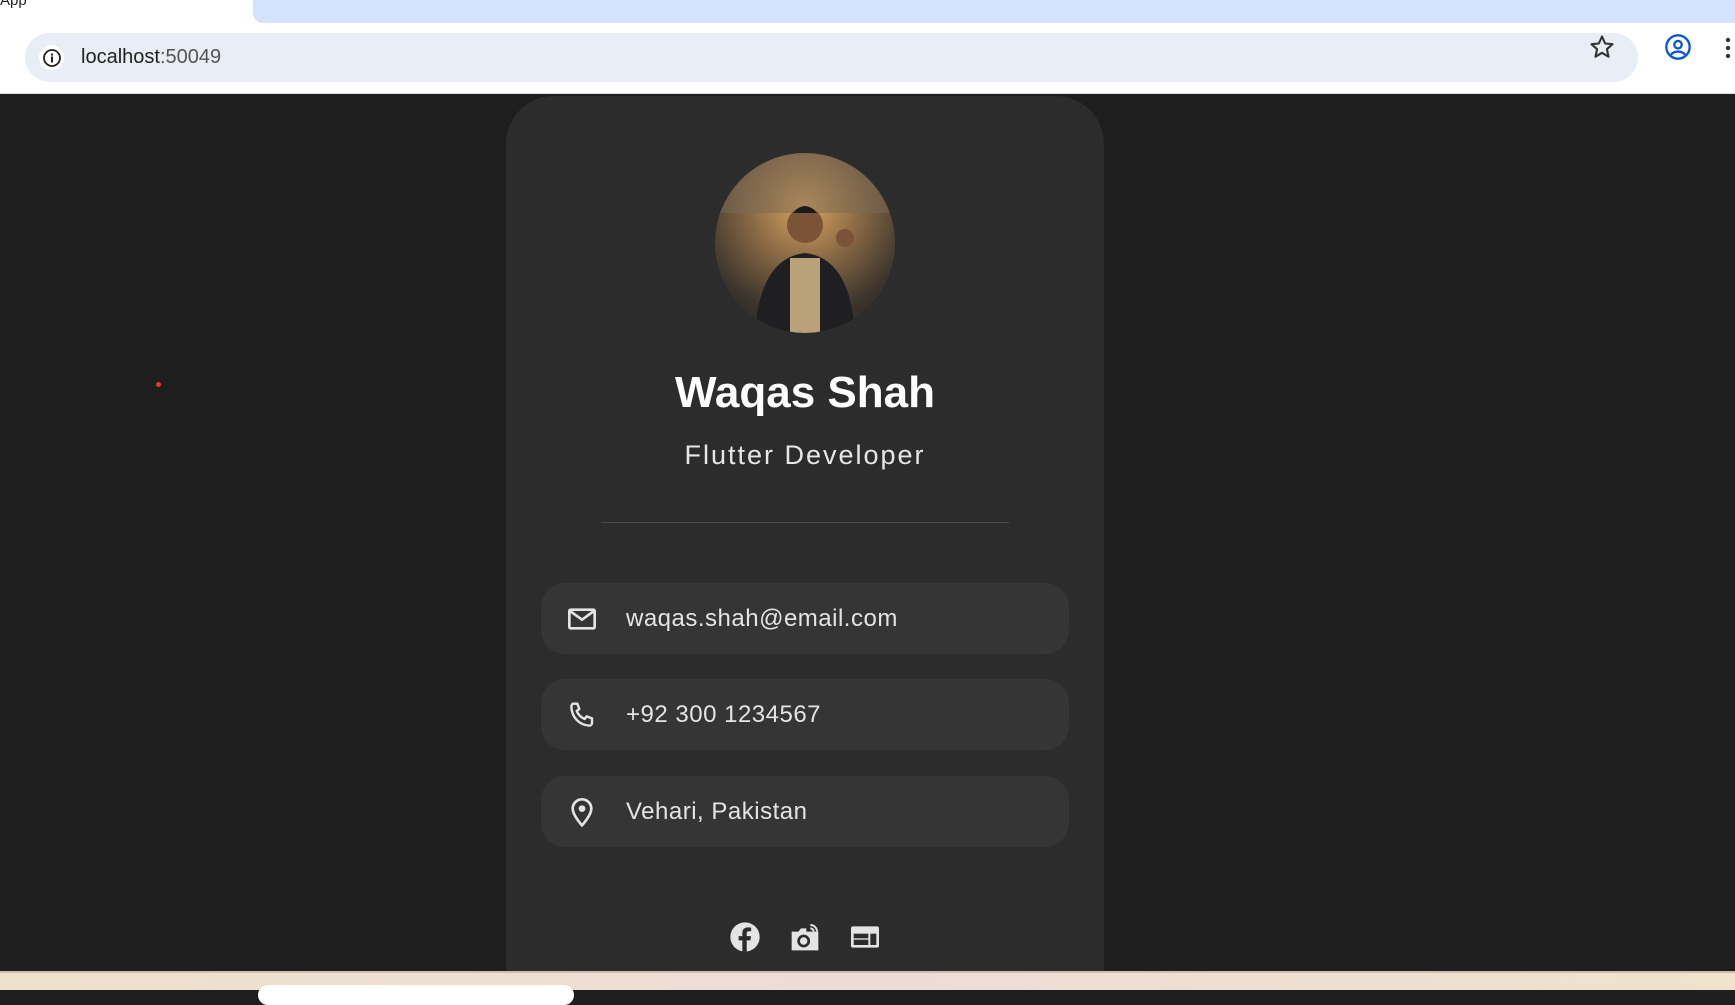  I want to click on email-text: waqas.shah@email.com, so click(762, 618).